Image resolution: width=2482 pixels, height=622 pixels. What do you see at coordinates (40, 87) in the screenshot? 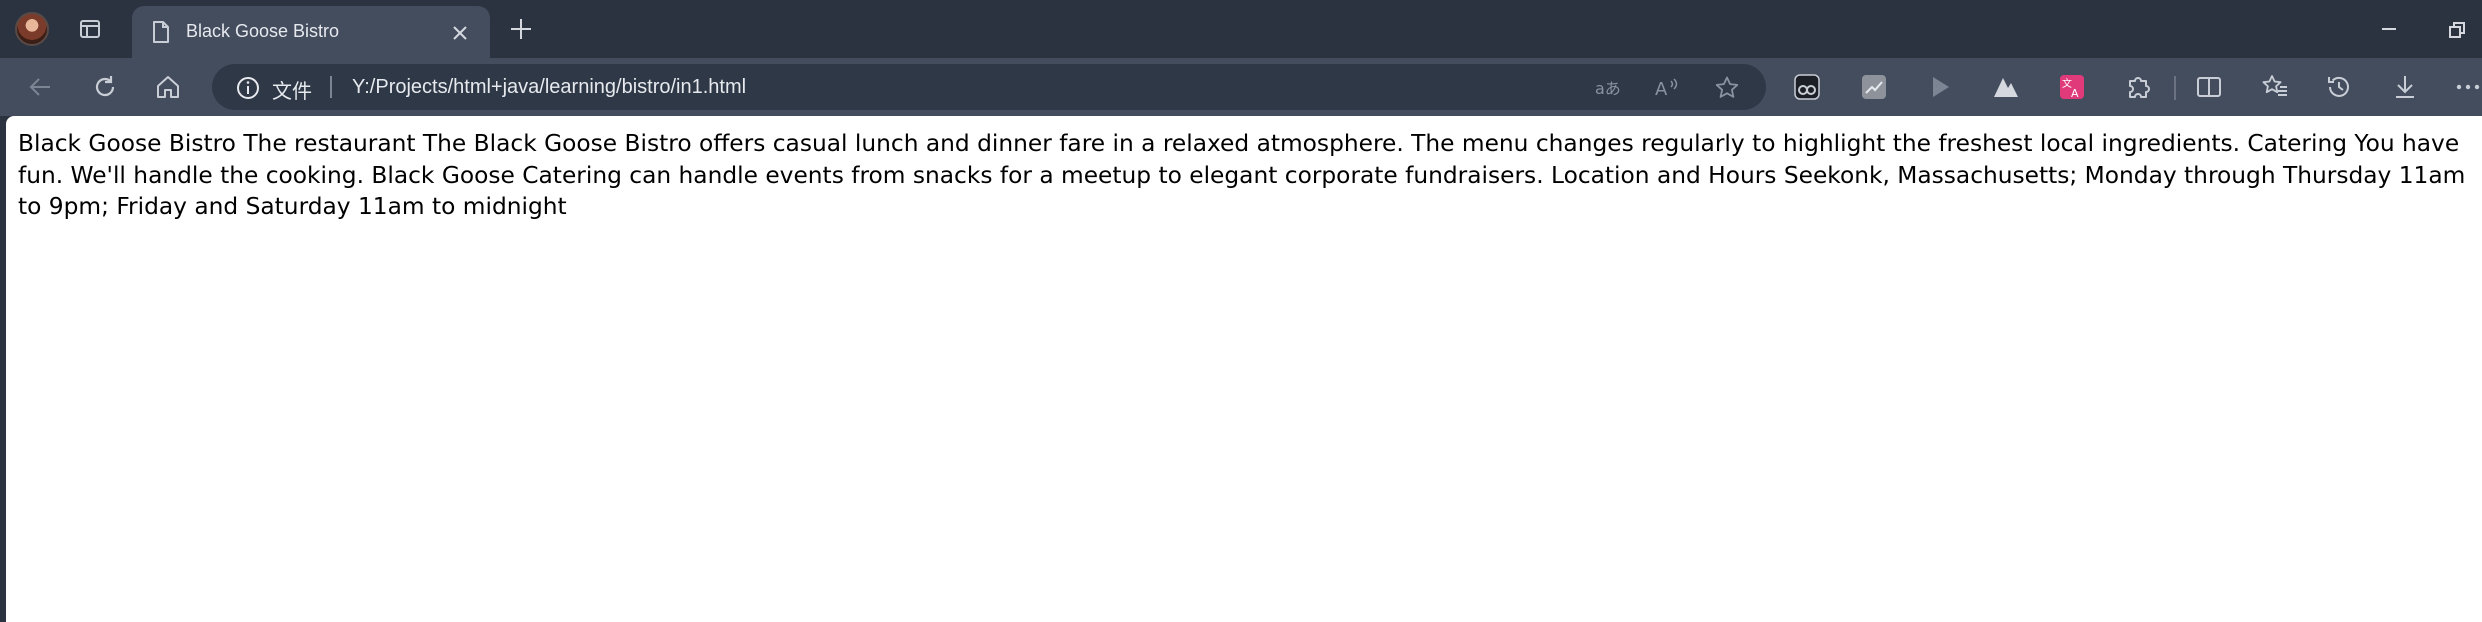
I see `back-icon` at bounding box center [40, 87].